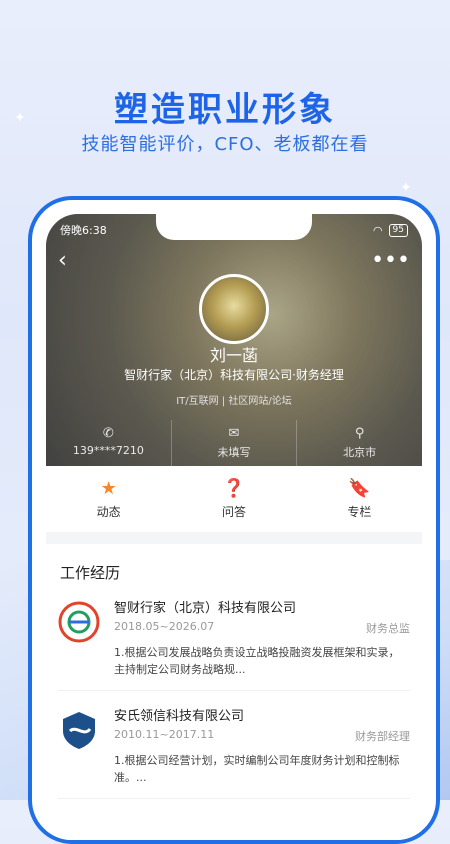 The image size is (450, 844). I want to click on tab-qa-label: 问答, so click(233, 512).